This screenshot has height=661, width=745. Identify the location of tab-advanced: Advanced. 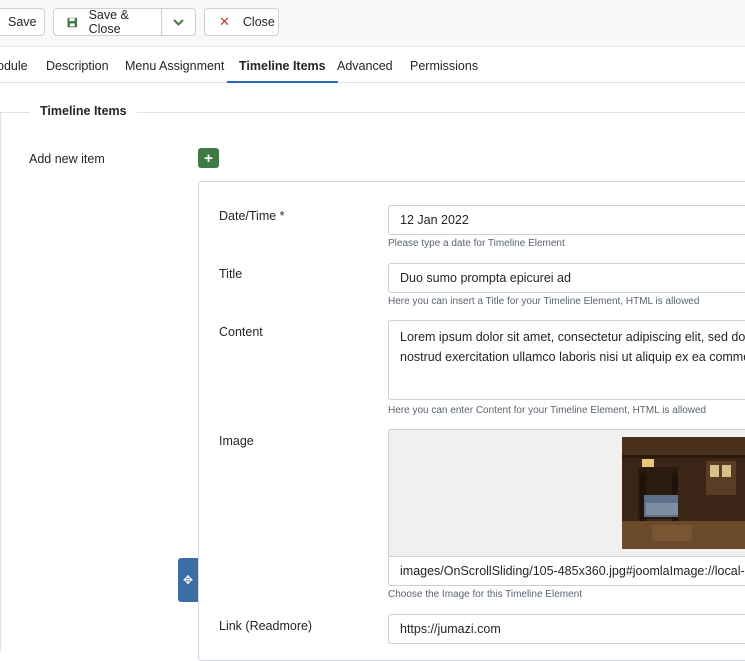
(365, 67).